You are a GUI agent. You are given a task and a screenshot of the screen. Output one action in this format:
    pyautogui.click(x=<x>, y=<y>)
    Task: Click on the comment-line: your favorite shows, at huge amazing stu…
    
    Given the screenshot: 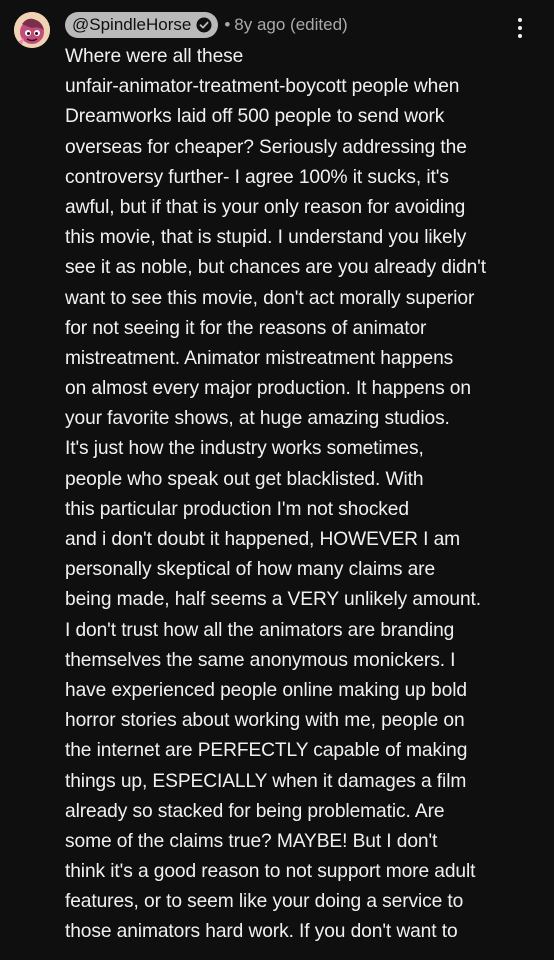 What is the action you would take?
    pyautogui.click(x=257, y=419)
    